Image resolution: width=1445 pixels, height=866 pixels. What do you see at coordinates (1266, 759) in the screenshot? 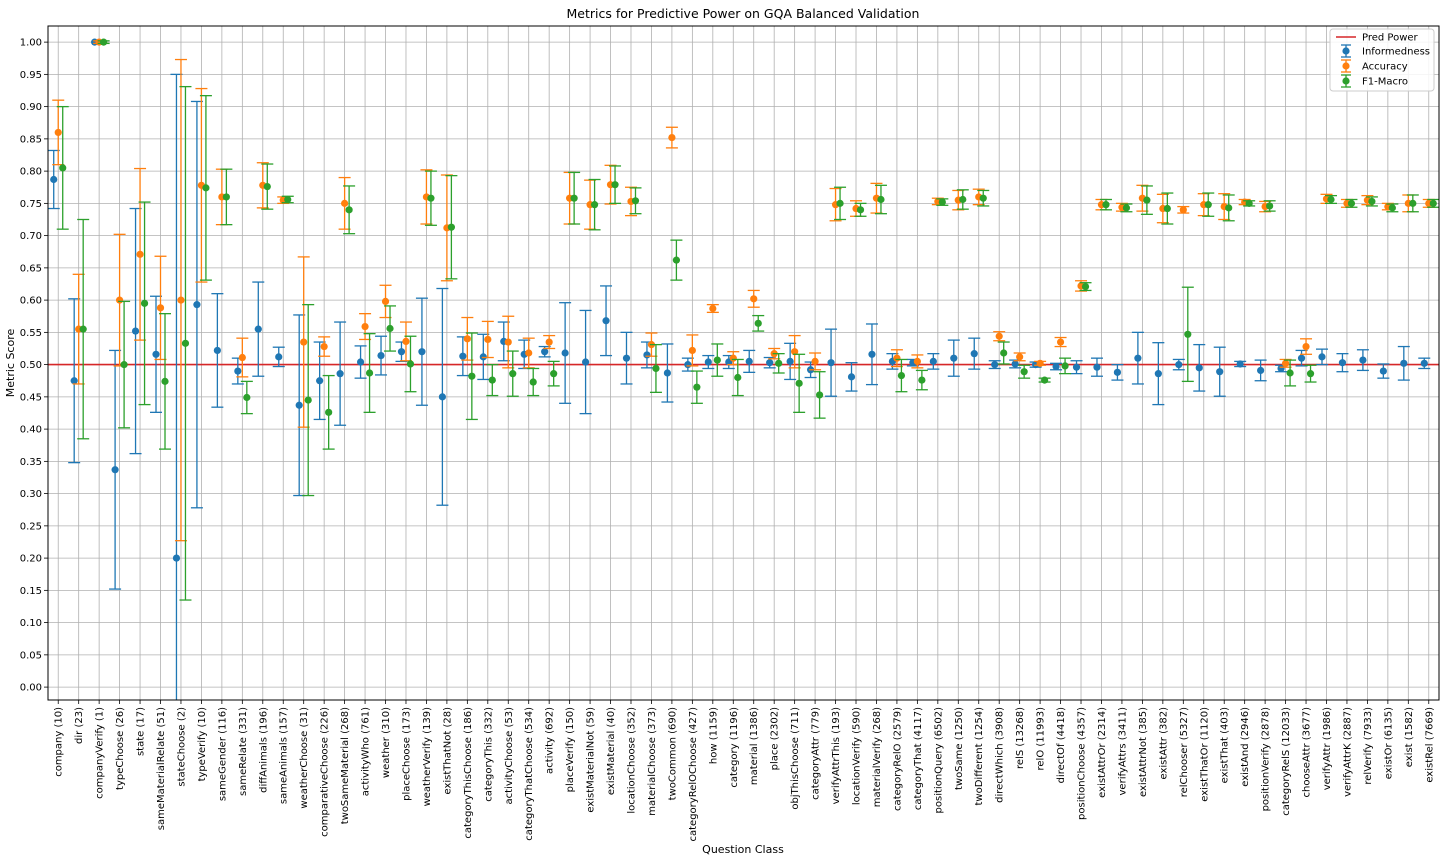
I see `x-tick-label: positionVerify (2878)` at bounding box center [1266, 759].